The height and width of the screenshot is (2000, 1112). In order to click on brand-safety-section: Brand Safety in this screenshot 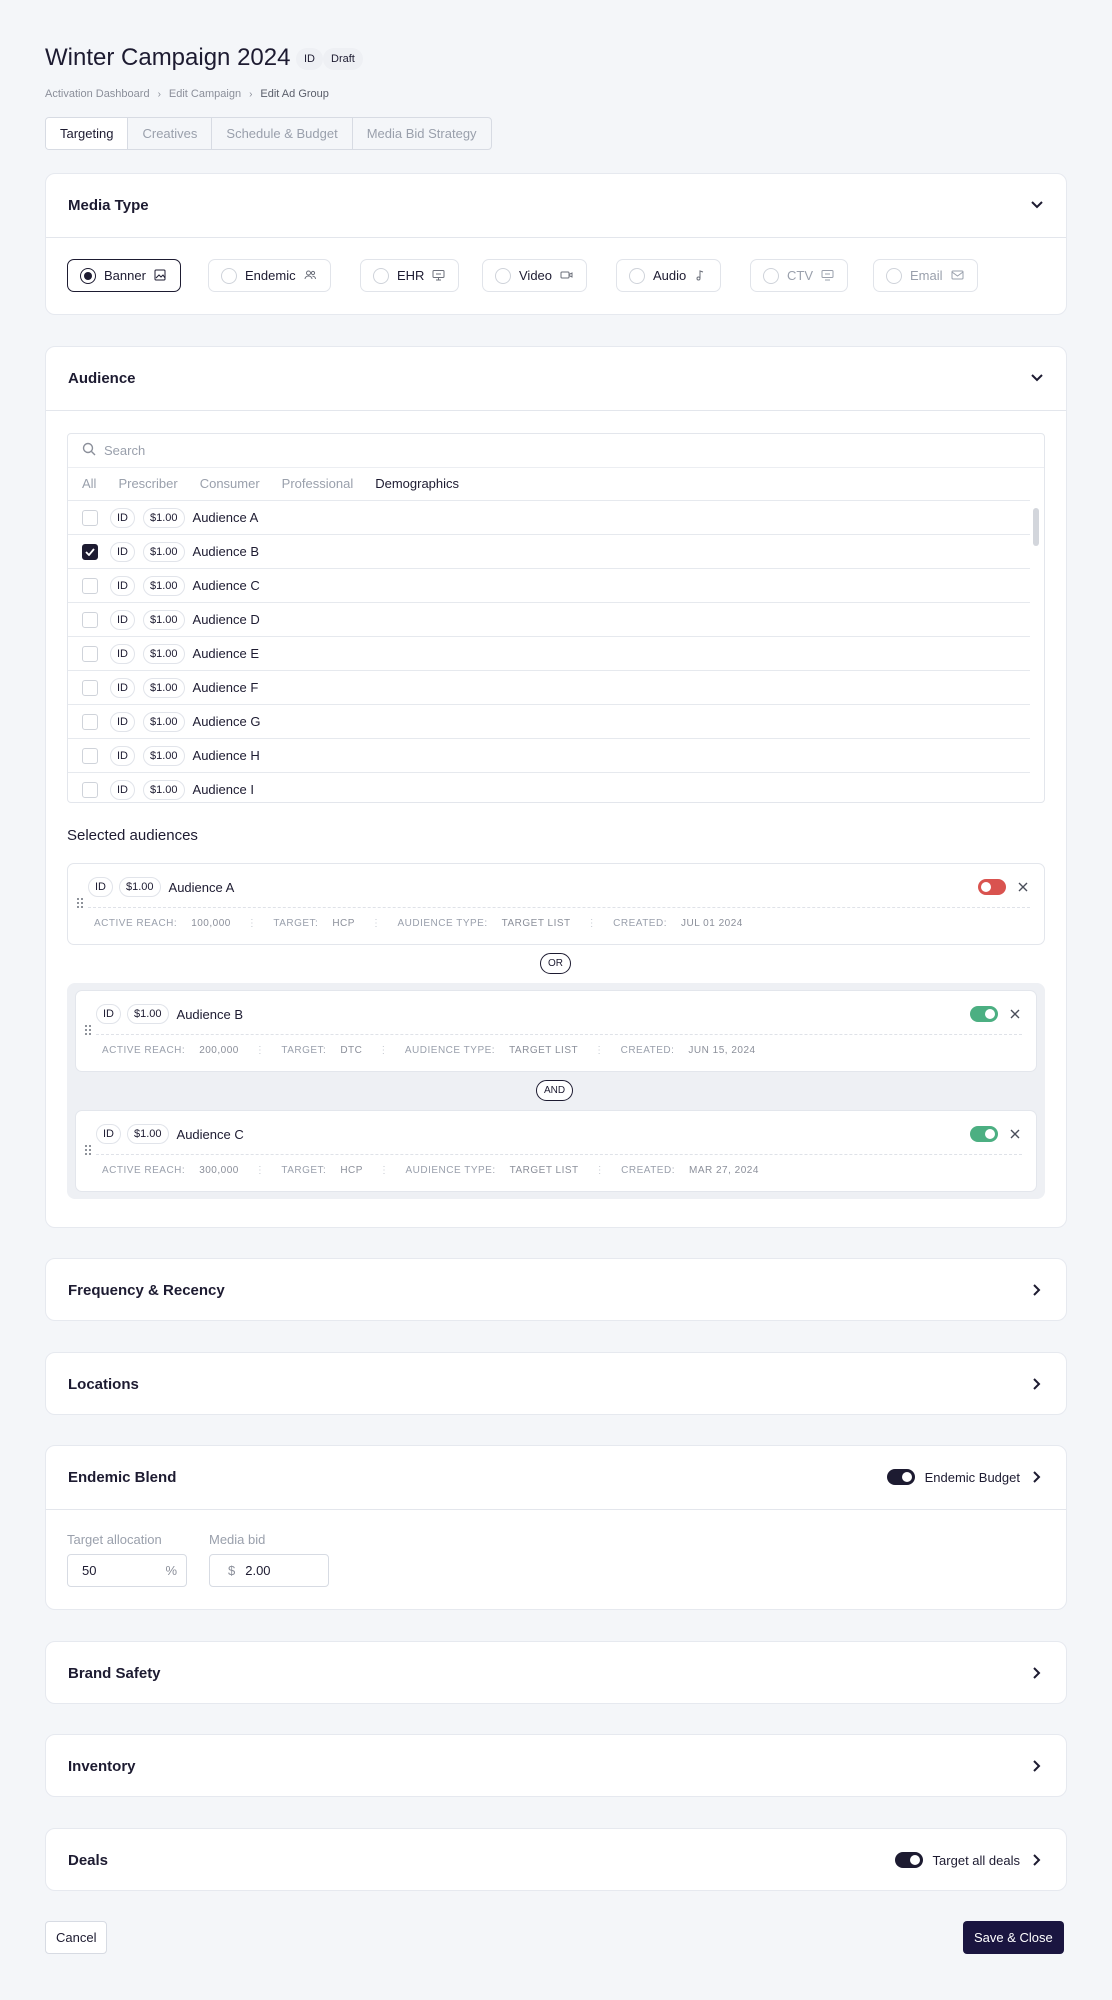, I will do `click(556, 1672)`.